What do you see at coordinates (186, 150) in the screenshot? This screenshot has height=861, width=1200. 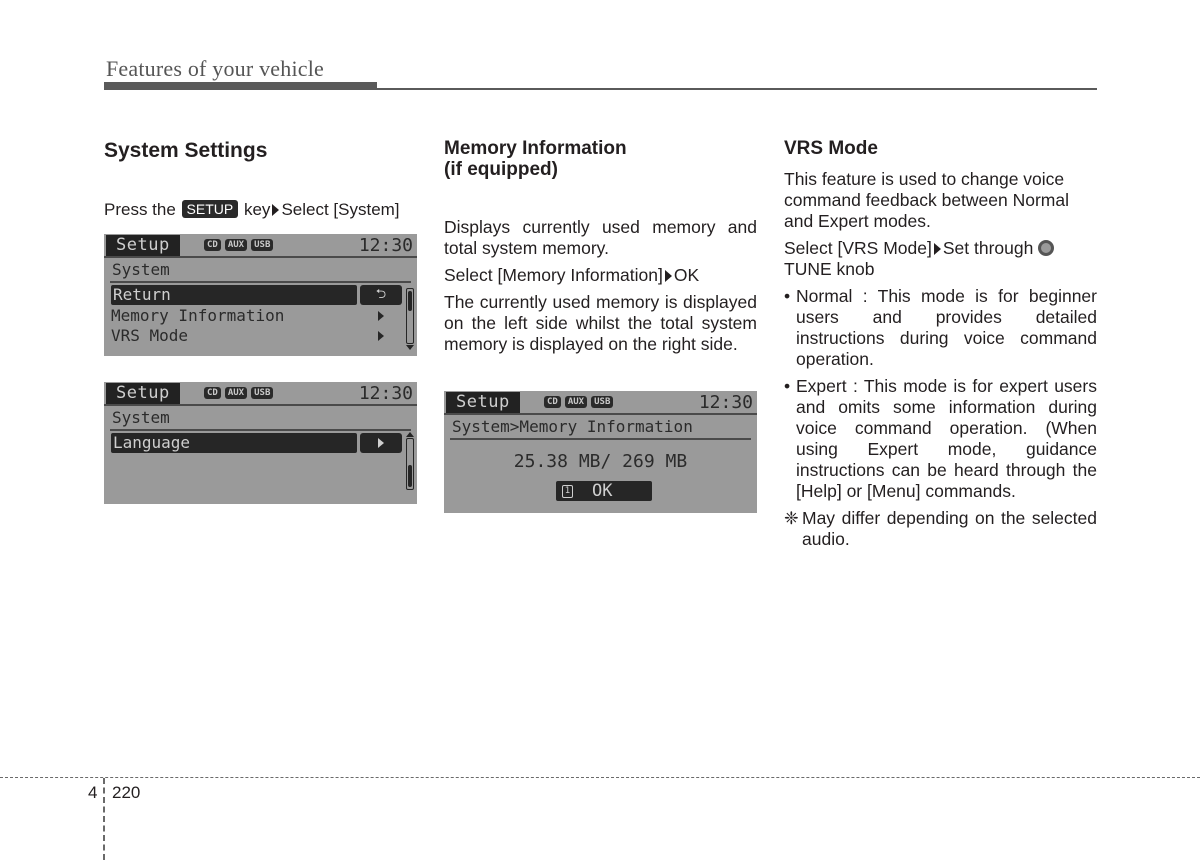 I see `section-heading: System Settings` at bounding box center [186, 150].